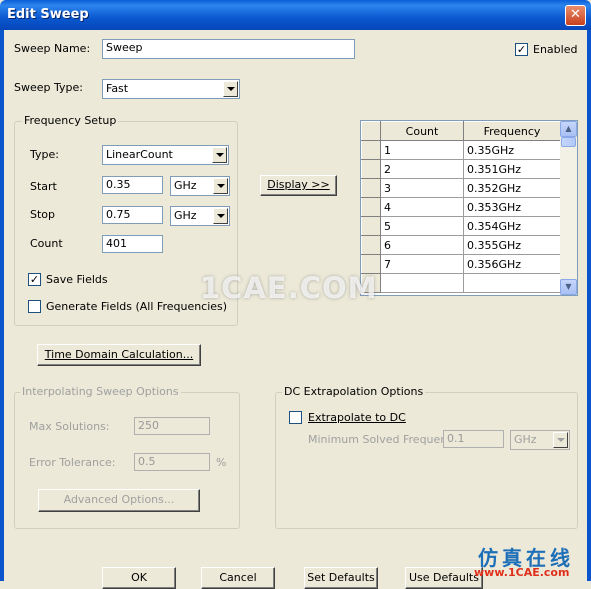  I want to click on count-input: 401, so click(132, 244).